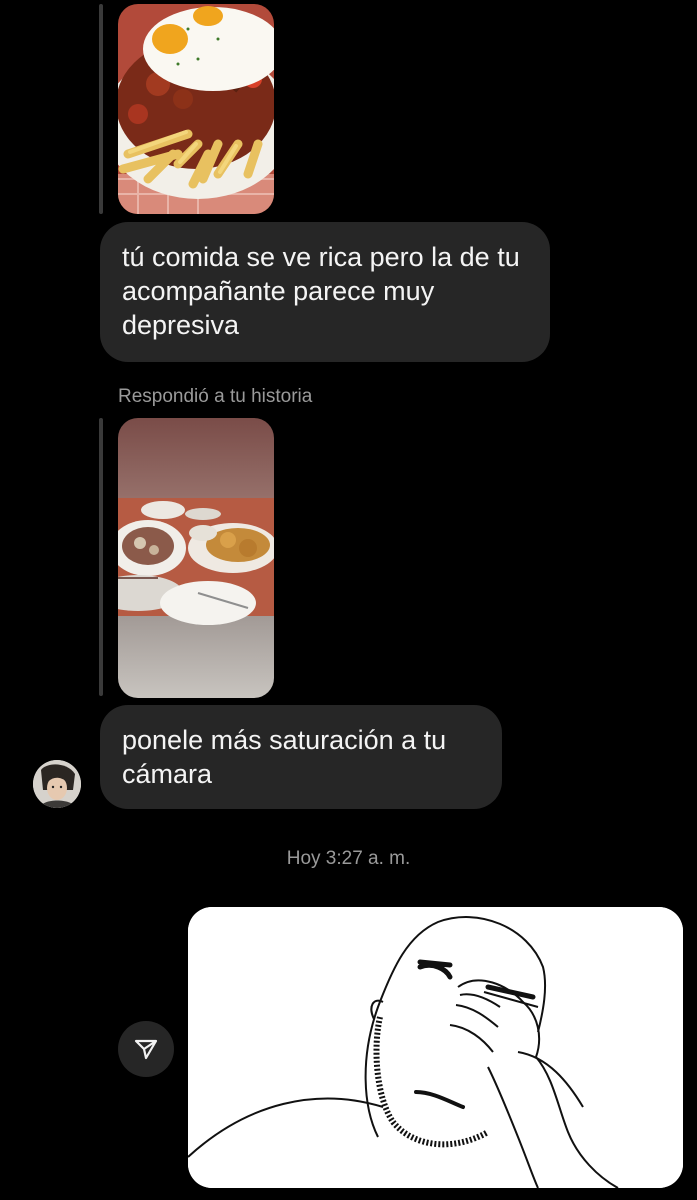  Describe the element at coordinates (196, 109) in the screenshot. I see `story-thumbnail-food` at that location.